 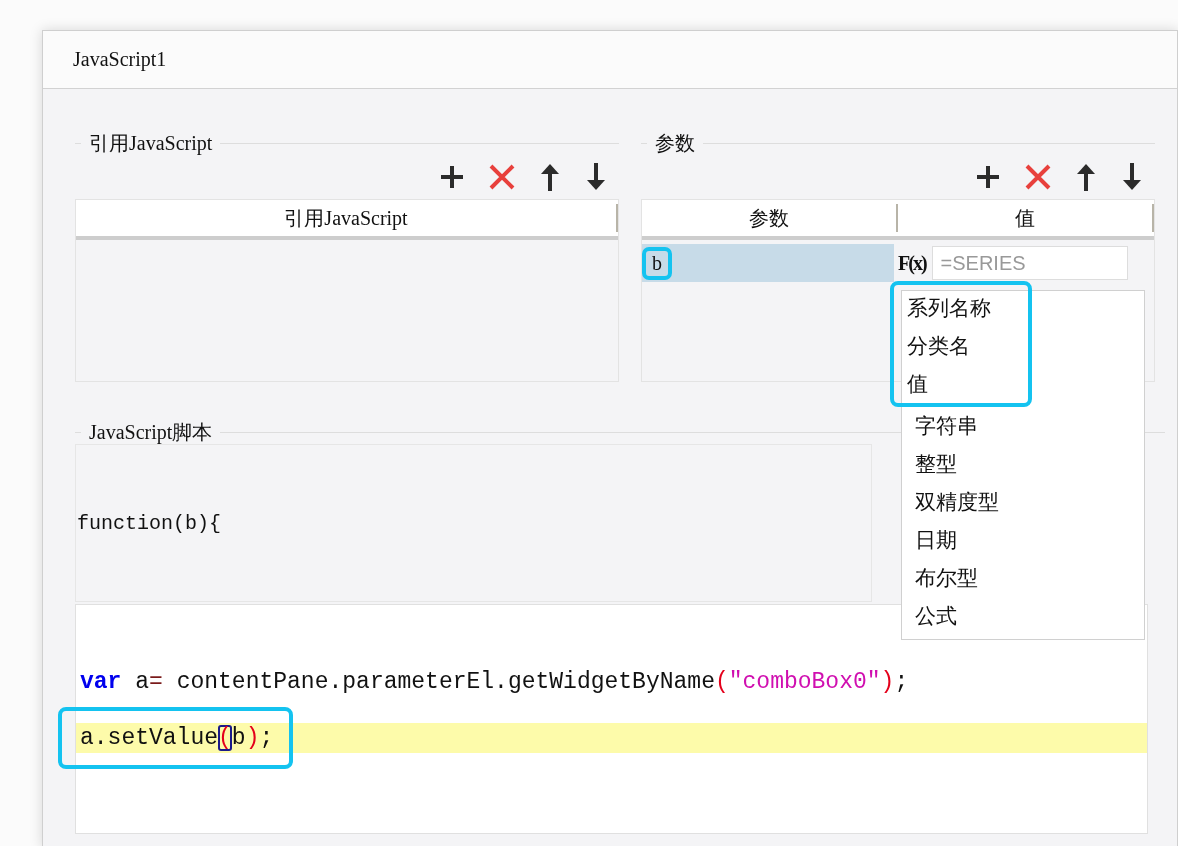 What do you see at coordinates (770, 218) in the screenshot?
I see `column-header: 参数` at bounding box center [770, 218].